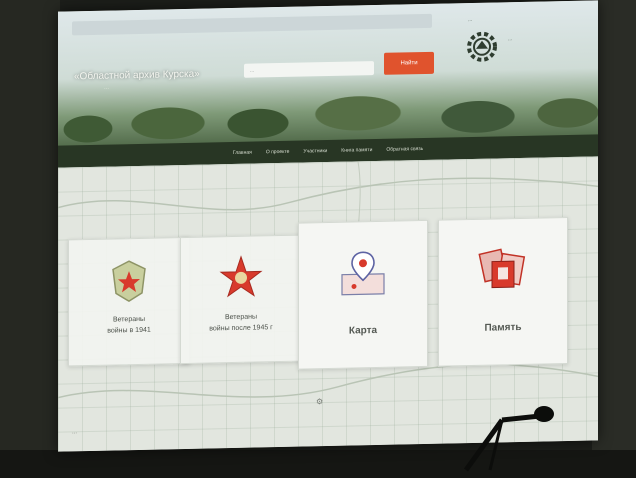  Describe the element at coordinates (241, 276) in the screenshot. I see `red-star-icon` at that location.